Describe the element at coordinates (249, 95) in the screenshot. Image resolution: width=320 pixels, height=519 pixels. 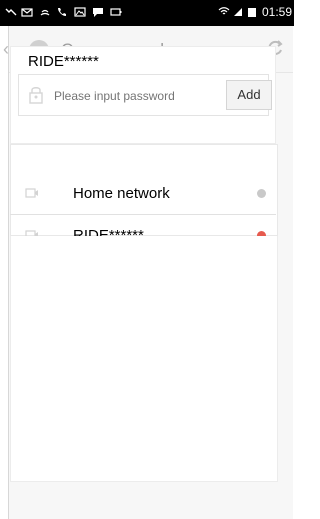
I see `add-button: Add` at that location.